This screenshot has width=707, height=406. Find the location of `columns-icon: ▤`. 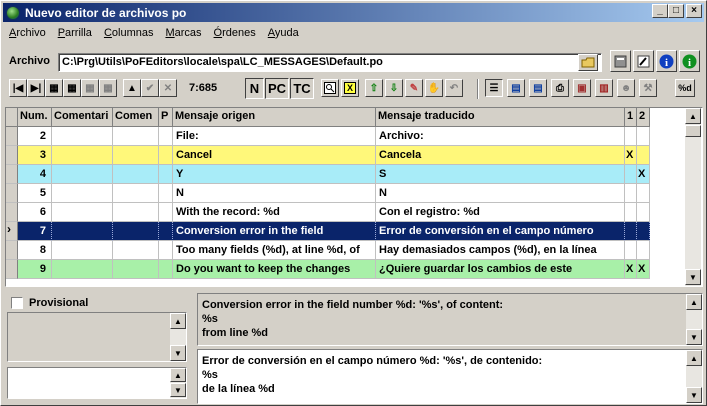

columns-icon: ▤ is located at coordinates (516, 88).